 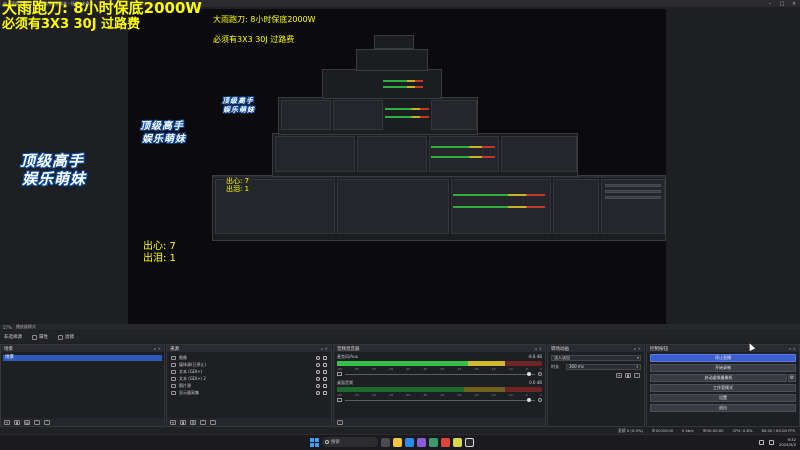 What do you see at coordinates (409, 442) in the screenshot?
I see `edge-browser-icon` at bounding box center [409, 442].